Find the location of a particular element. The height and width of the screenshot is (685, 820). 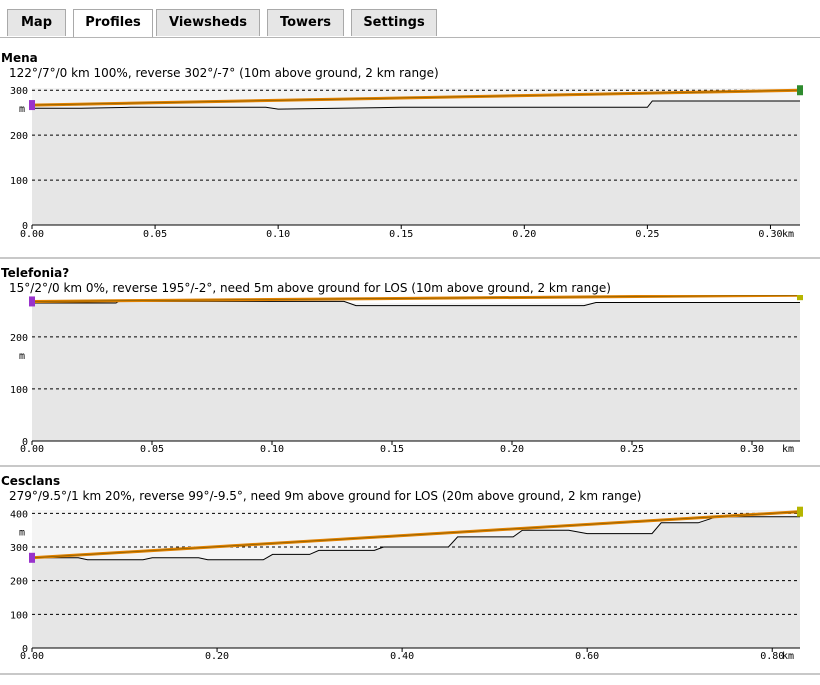

tab-viewsheds: Viewsheds is located at coordinates (208, 22).